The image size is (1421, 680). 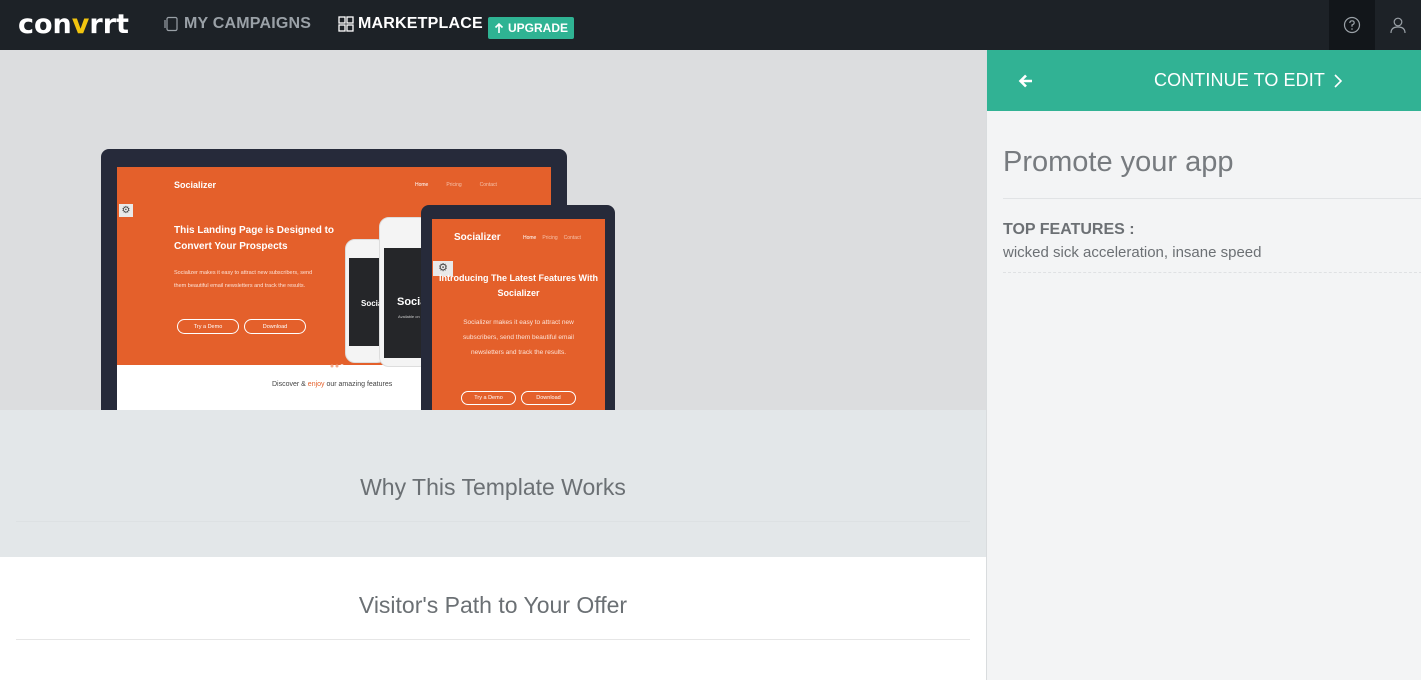 What do you see at coordinates (337, 366) in the screenshot?
I see `carousel-dots` at bounding box center [337, 366].